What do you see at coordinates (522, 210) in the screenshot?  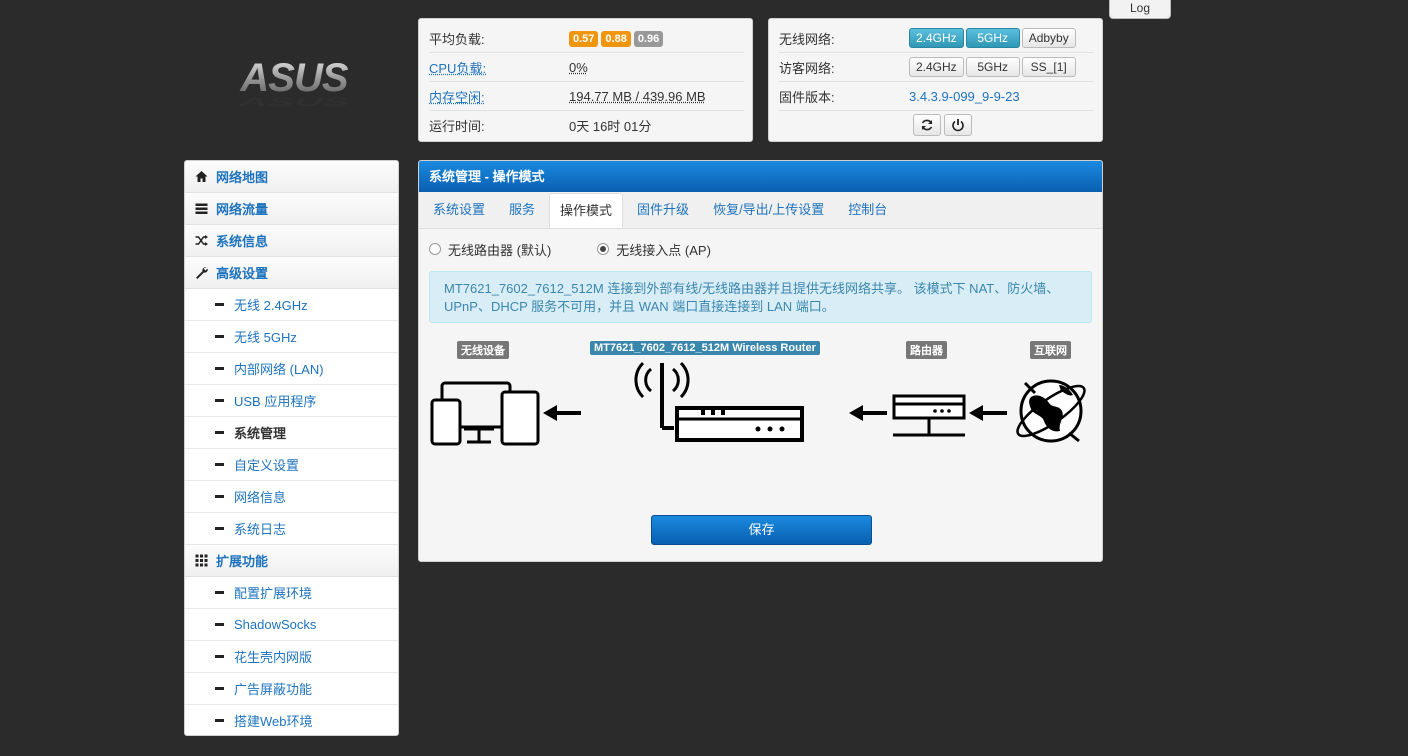 I see `tab-services: 服务` at bounding box center [522, 210].